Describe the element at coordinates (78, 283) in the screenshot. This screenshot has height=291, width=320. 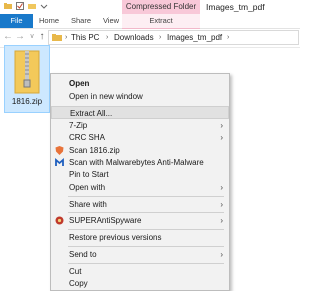
I see `menu-item-label: Copy` at that location.